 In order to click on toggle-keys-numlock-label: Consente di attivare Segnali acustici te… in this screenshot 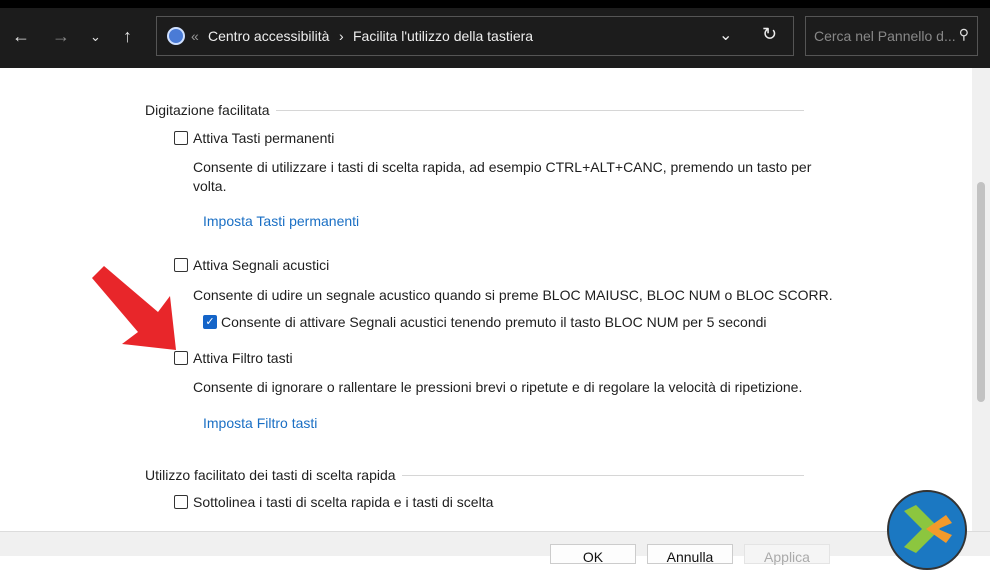, I will do `click(494, 322)`.